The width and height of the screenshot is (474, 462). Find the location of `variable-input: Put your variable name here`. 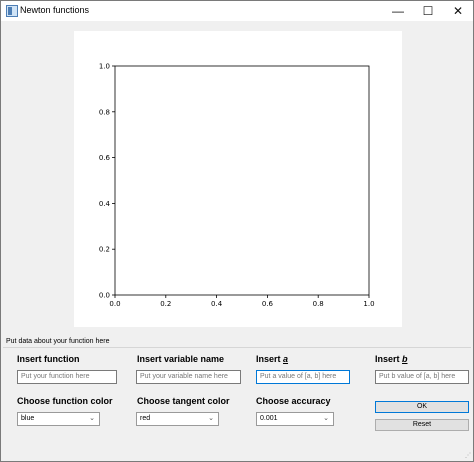

variable-input: Put your variable name here is located at coordinates (188, 377).